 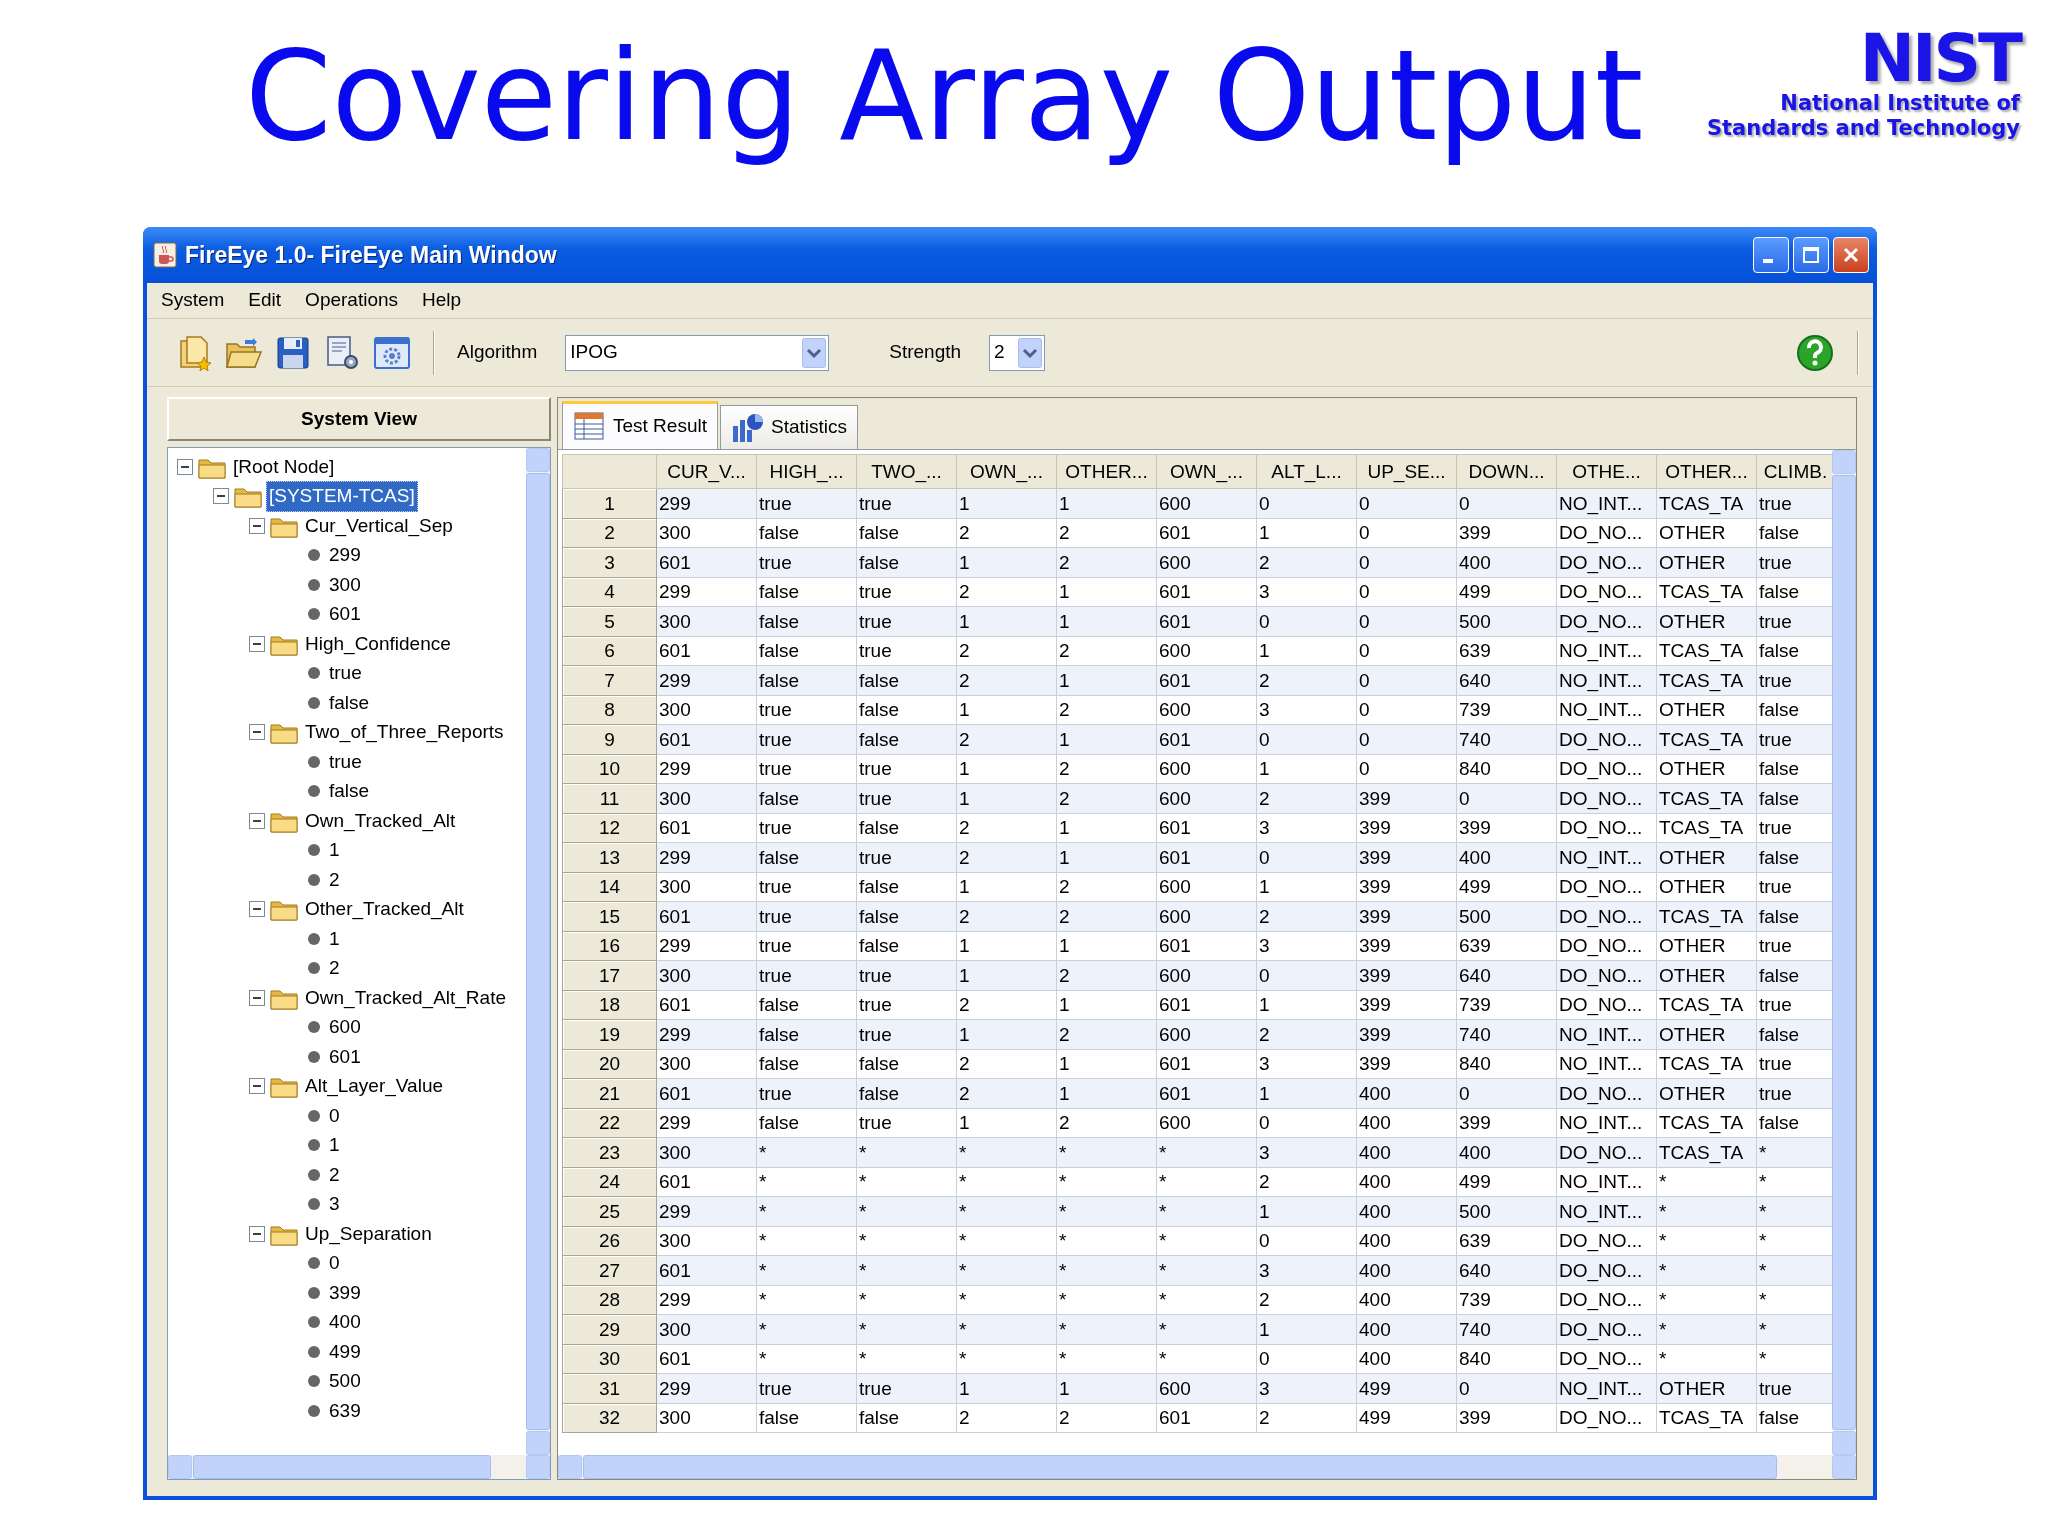 I want to click on minimize-button, so click(x=1771, y=255).